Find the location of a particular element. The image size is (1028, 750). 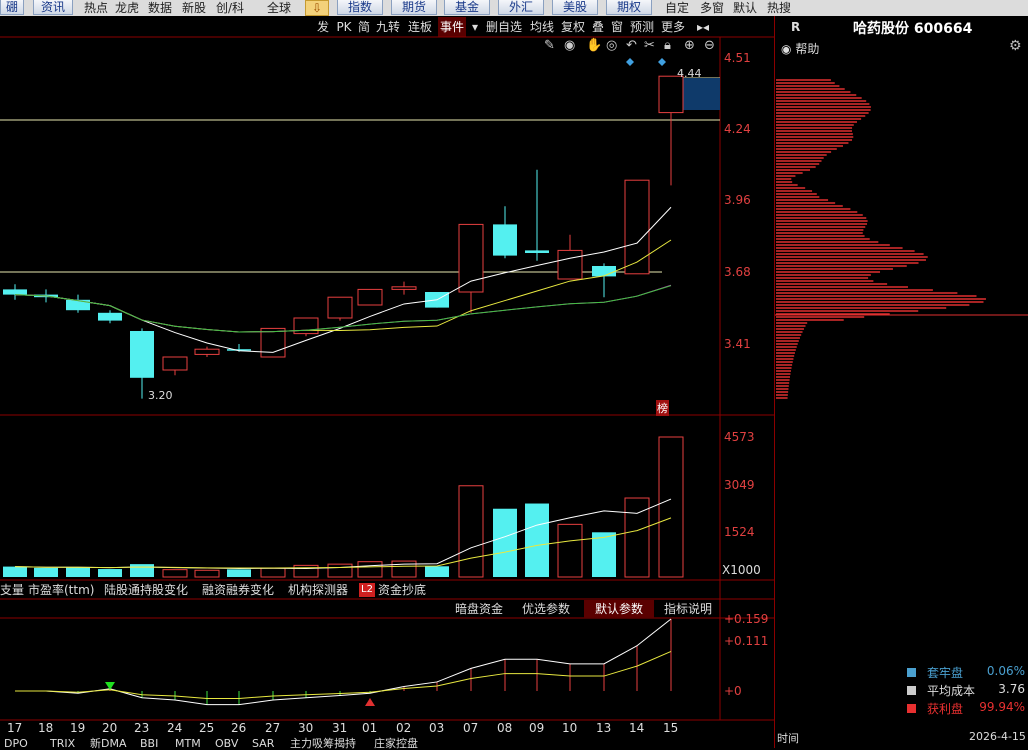

legend-label: 套牢盘 is located at coordinates (945, 673).